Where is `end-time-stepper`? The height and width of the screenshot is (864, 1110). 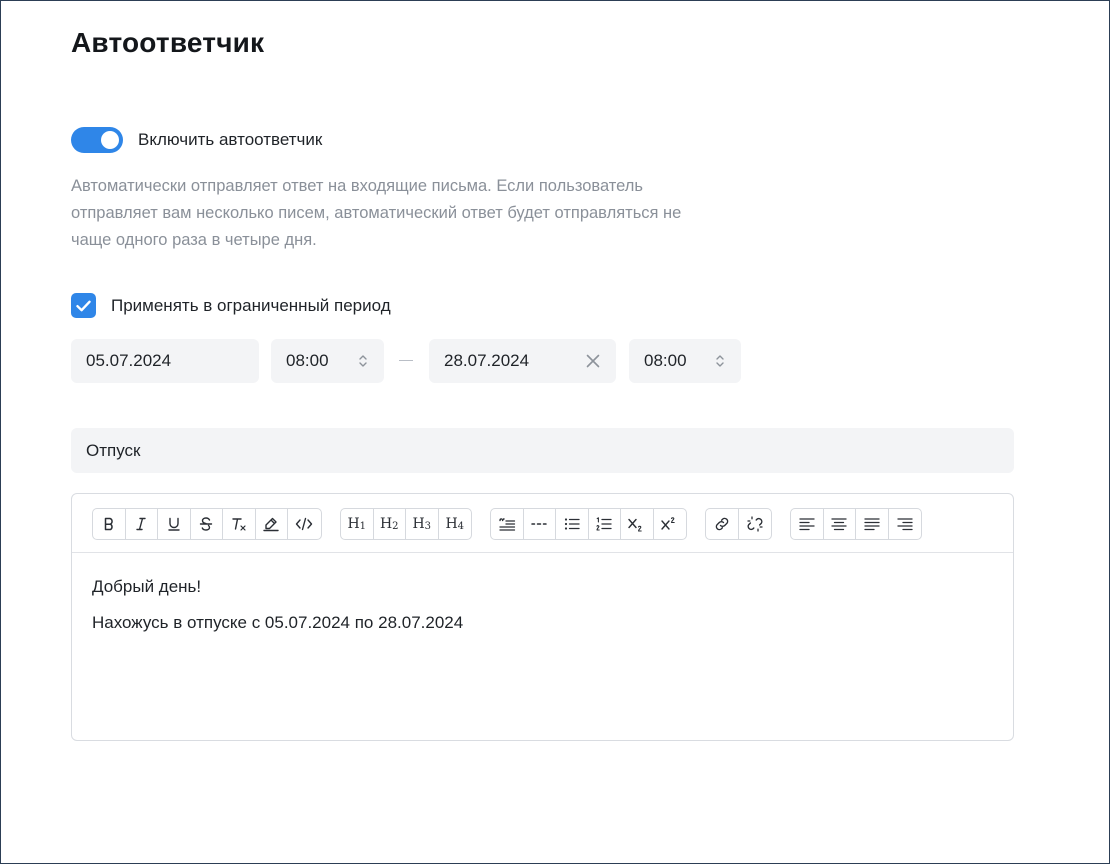
end-time-stepper is located at coordinates (720, 361).